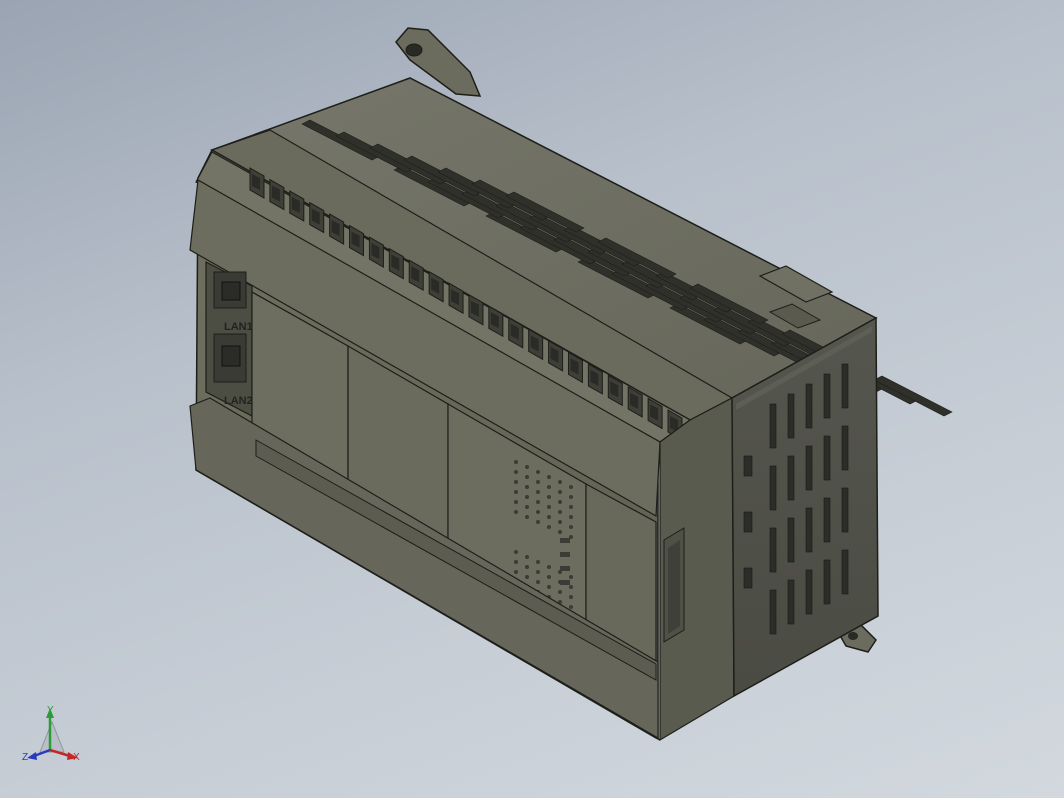  I want to click on lan2-port, so click(230, 358).